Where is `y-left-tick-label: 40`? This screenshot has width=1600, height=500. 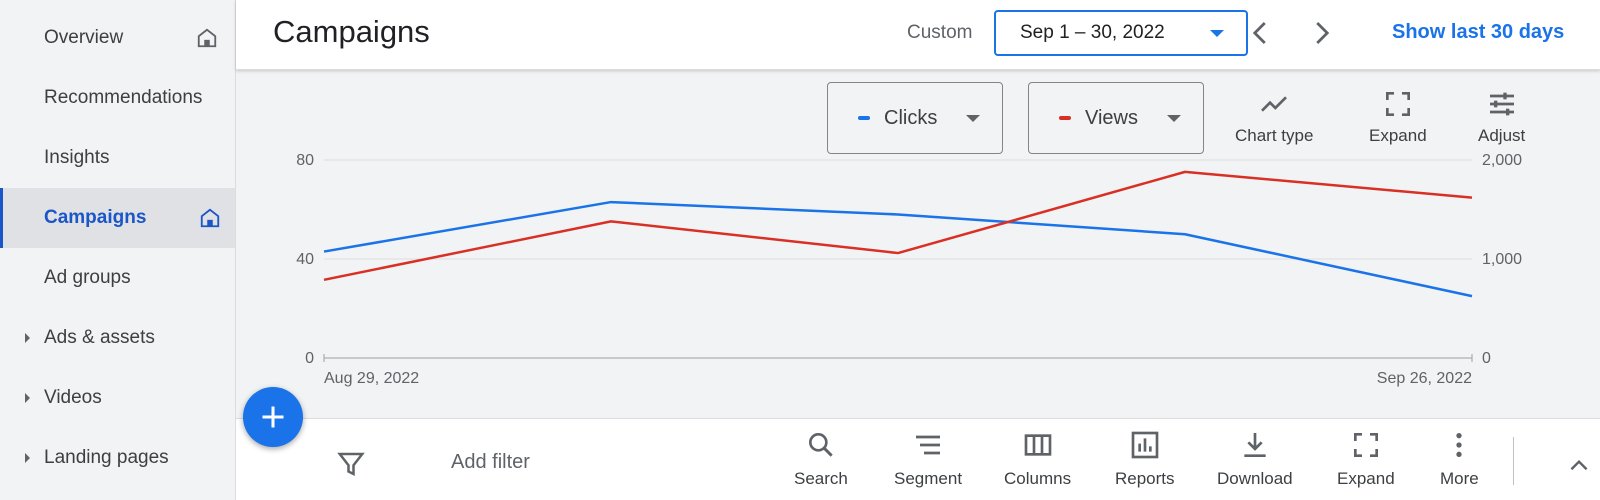 y-left-tick-label: 40 is located at coordinates (305, 259).